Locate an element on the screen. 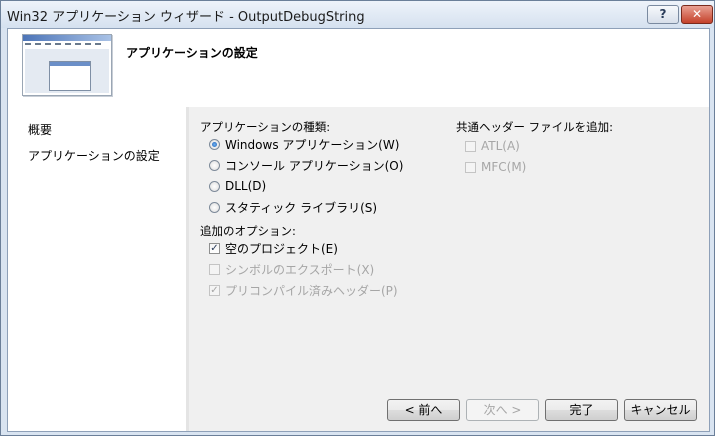 This screenshot has height=436, width=715. radio-selected-icon is located at coordinates (214, 144).